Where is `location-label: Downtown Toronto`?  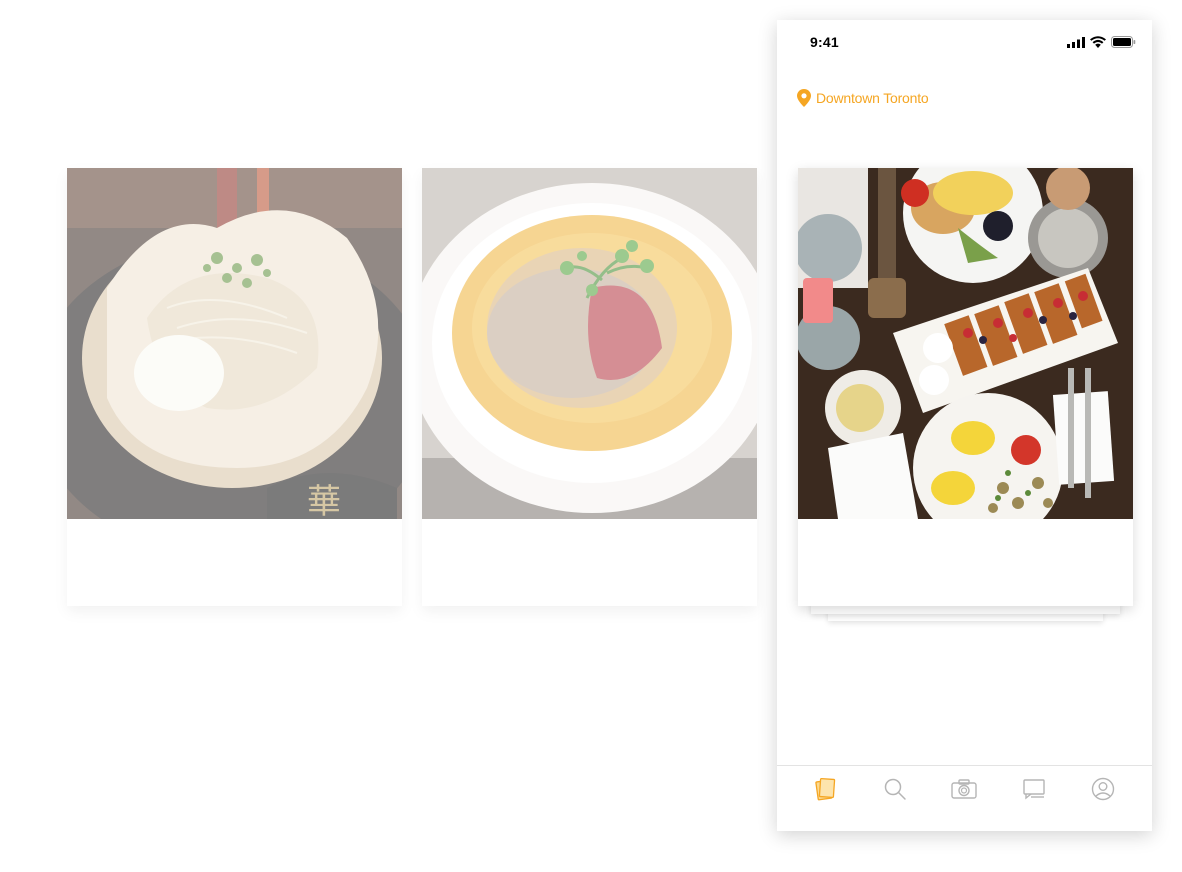
location-label: Downtown Toronto is located at coordinates (872, 98).